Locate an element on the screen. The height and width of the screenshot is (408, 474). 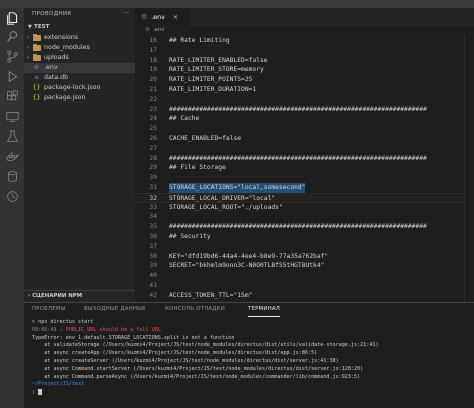
close-icon: × is located at coordinates (175, 17).